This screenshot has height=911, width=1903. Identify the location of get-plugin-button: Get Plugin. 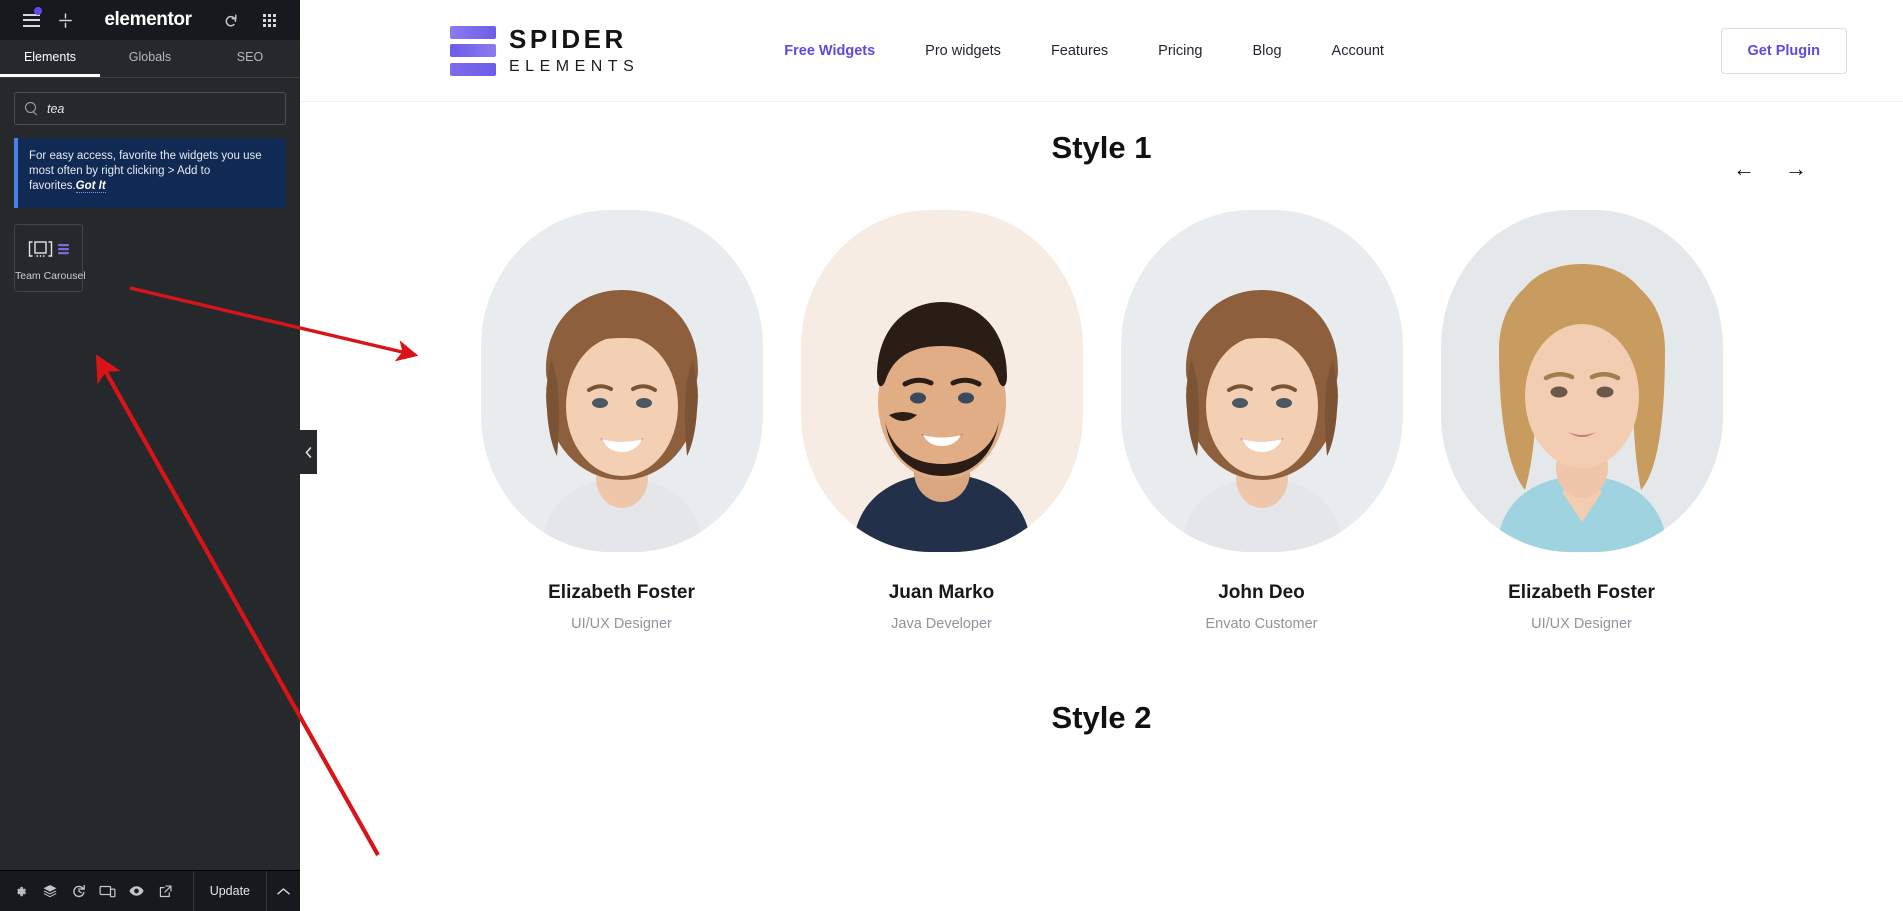
(1783, 50).